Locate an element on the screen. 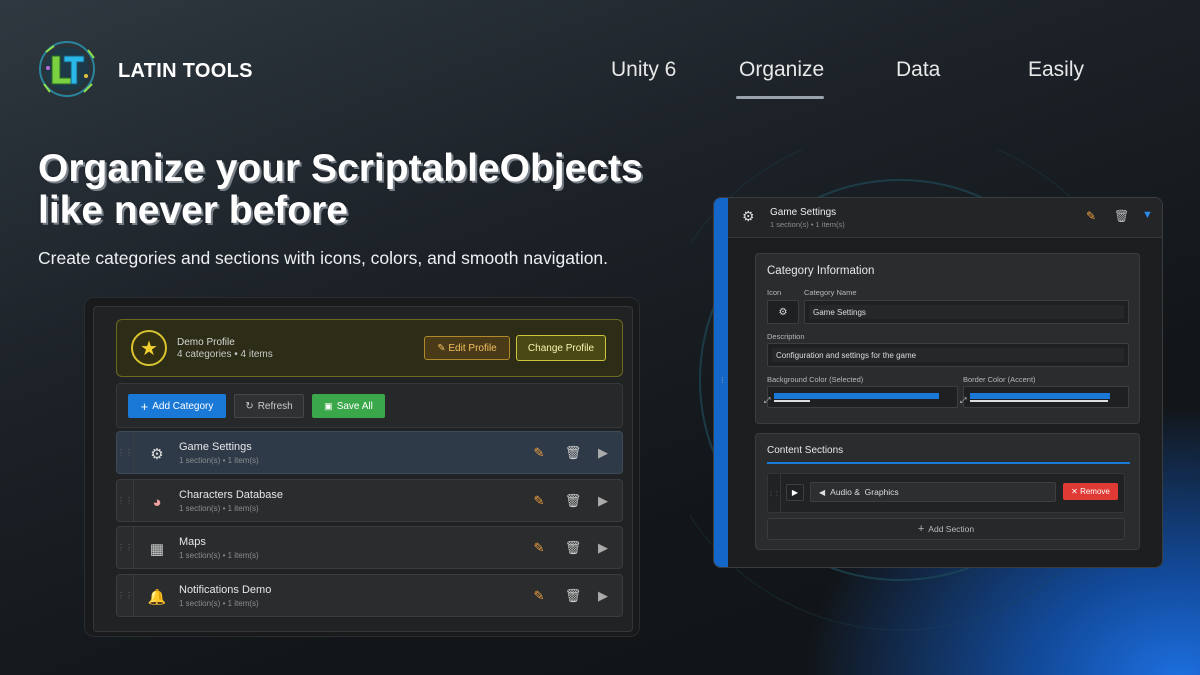 This screenshot has width=1200, height=675. add-category-button: + Add Category is located at coordinates (177, 406).